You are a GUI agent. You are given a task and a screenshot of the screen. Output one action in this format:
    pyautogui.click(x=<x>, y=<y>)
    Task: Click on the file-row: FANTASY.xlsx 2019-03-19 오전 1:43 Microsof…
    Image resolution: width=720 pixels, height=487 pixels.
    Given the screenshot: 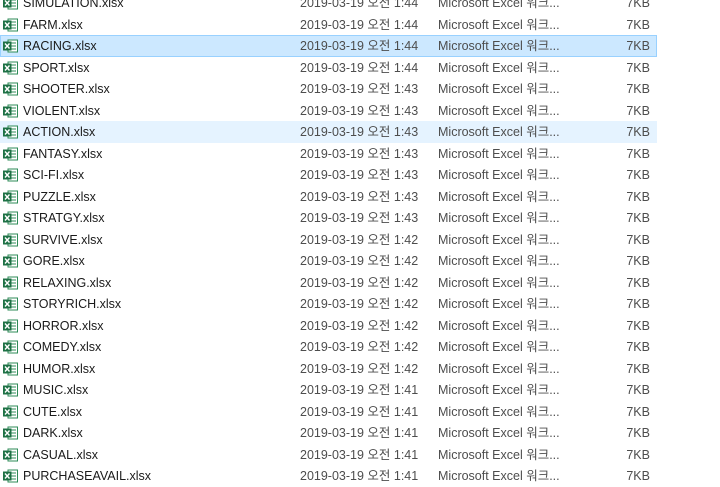 What is the action you would take?
    pyautogui.click(x=328, y=154)
    